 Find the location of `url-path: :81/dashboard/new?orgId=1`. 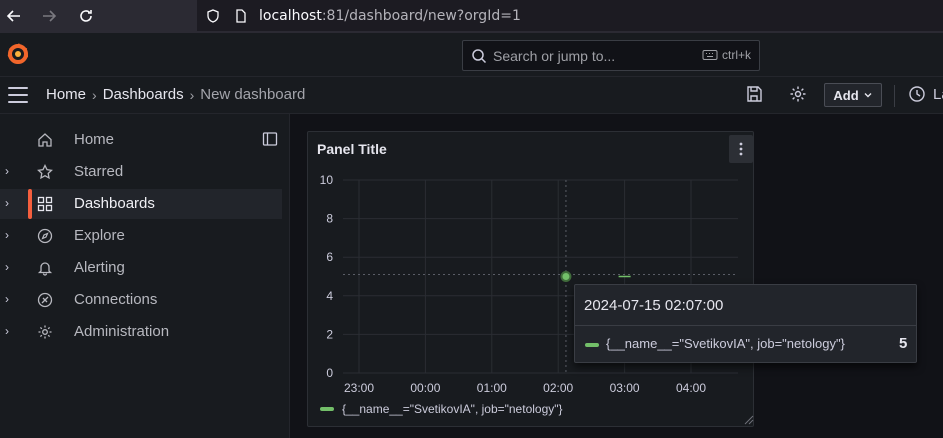

url-path: :81/dashboard/new?orgId=1 is located at coordinates (421, 15).